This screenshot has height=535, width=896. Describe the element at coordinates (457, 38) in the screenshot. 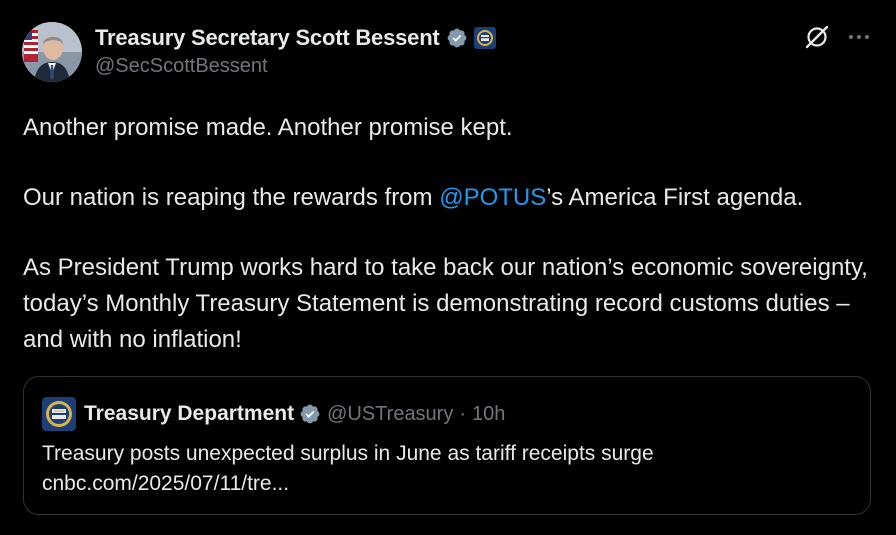

I see `verified-badge-icon` at that location.